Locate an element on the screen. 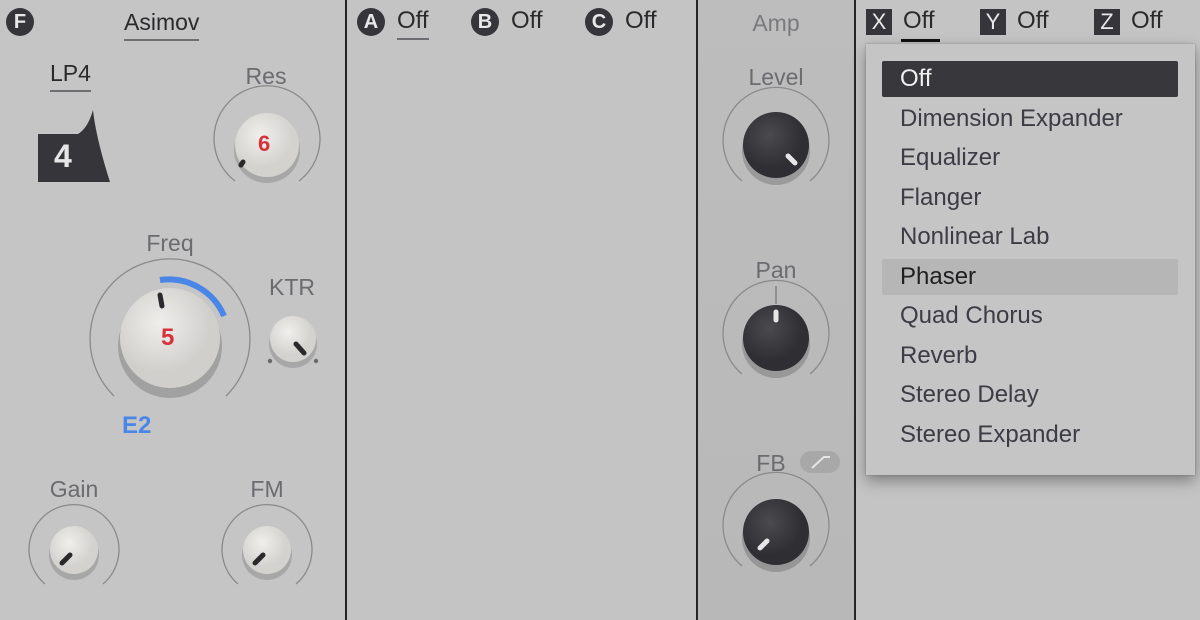  level-knob is located at coordinates (776, 135).